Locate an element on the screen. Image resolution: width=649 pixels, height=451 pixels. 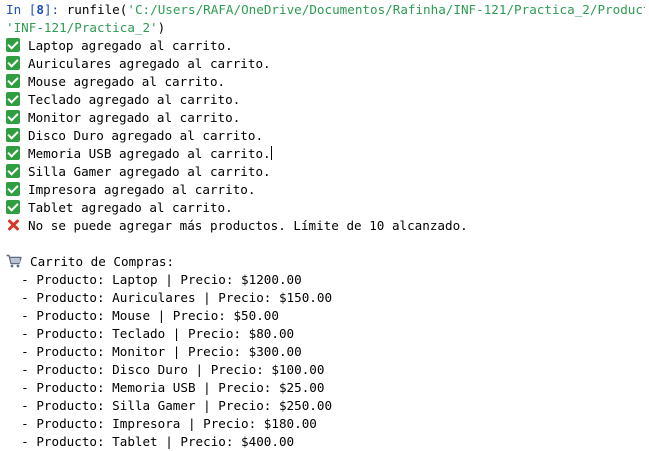
added-message: Teclado agregado al carrito. is located at coordinates (325, 100).